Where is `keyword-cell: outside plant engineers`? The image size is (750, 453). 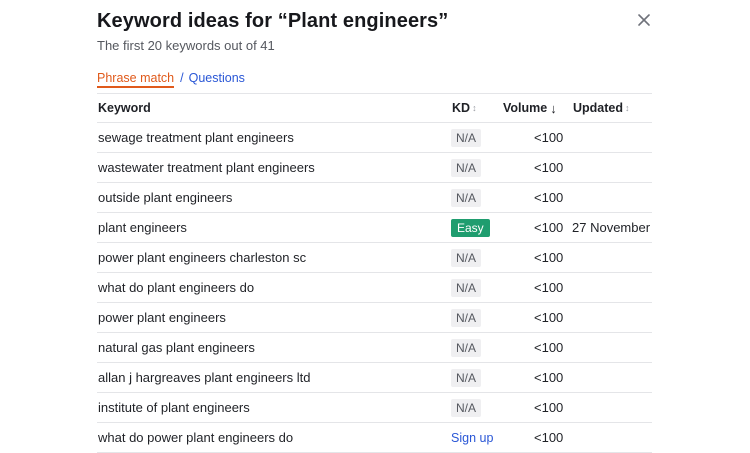
keyword-cell: outside plant engineers is located at coordinates (165, 197).